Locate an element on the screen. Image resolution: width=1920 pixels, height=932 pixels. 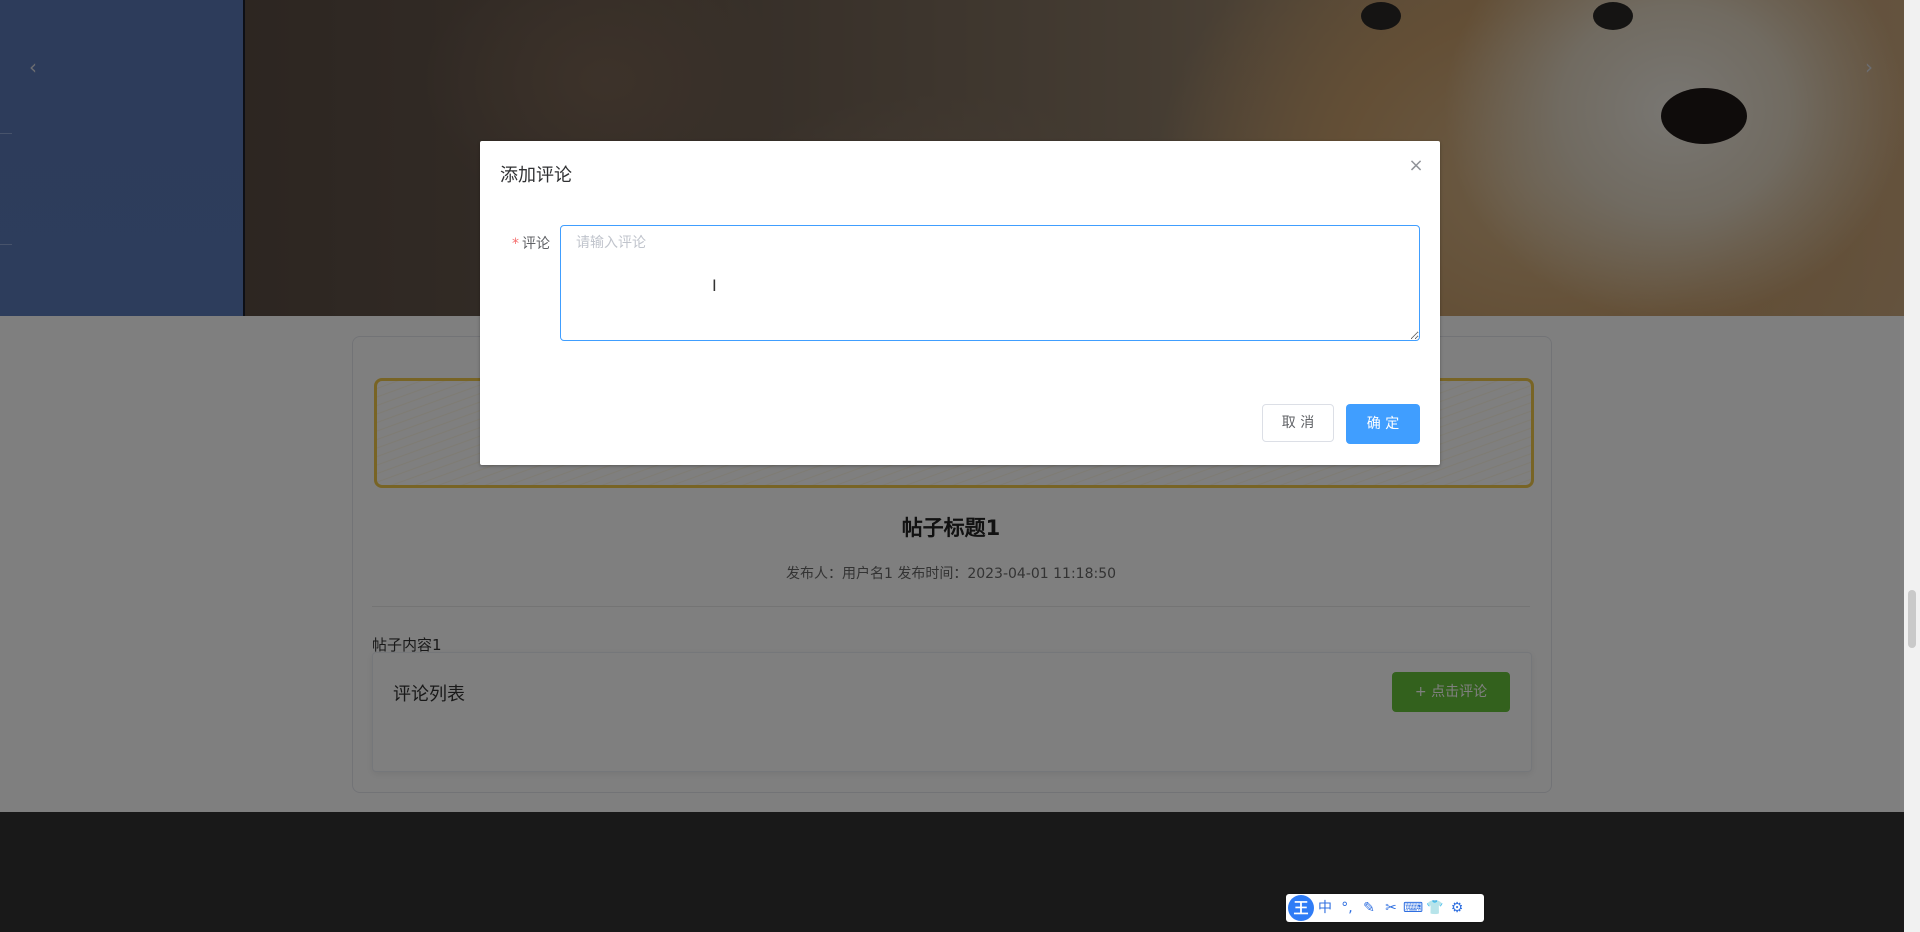
scrollbar-thumb is located at coordinates (1912, 619).